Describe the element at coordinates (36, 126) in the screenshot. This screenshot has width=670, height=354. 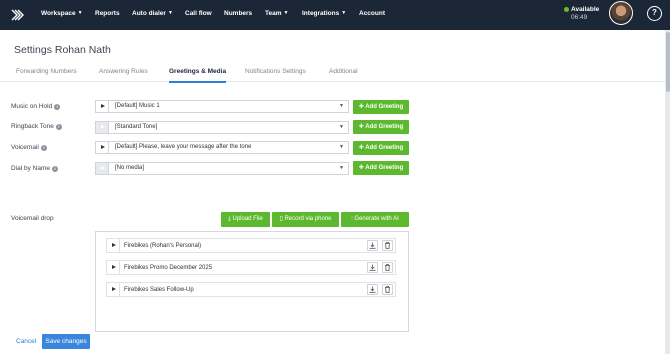
I see `ringback-tone-label: Ringback Tone i` at that location.